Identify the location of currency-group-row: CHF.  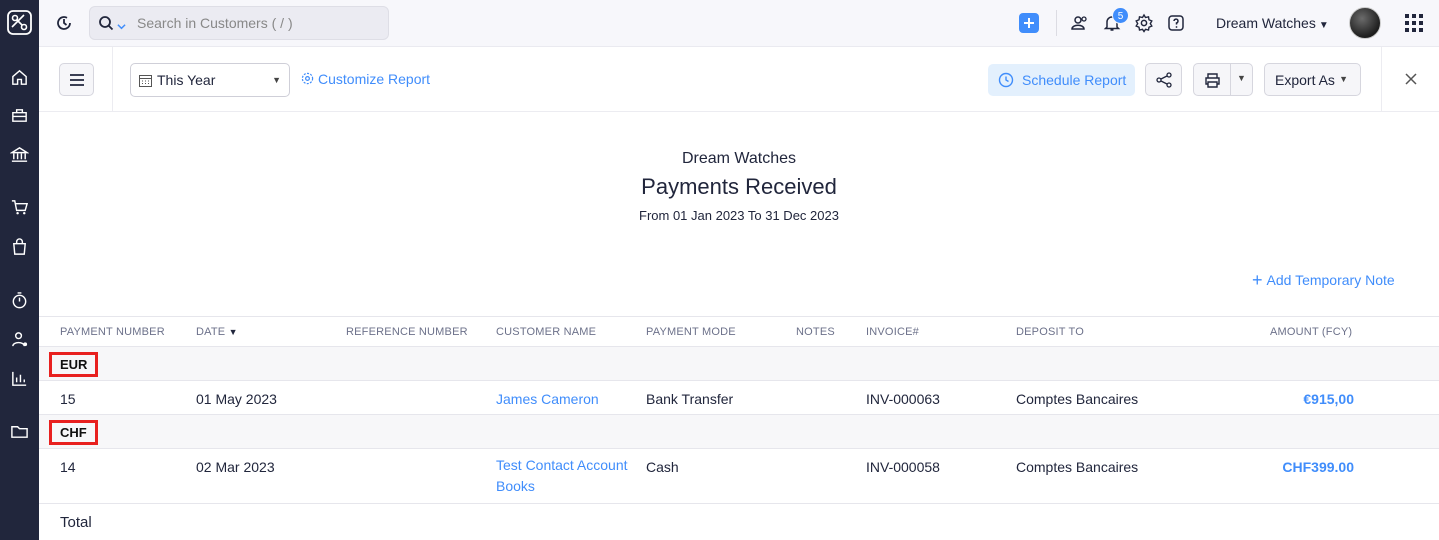
(739, 432).